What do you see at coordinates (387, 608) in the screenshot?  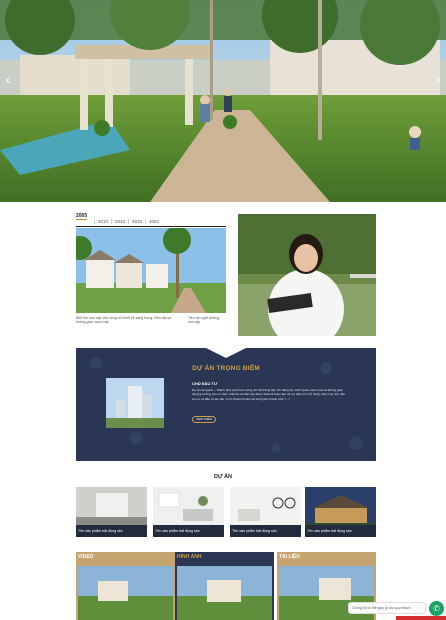 I see `chat-prompt-bubble: Chúng tôi có thể giúp gì cho quý khách` at bounding box center [387, 608].